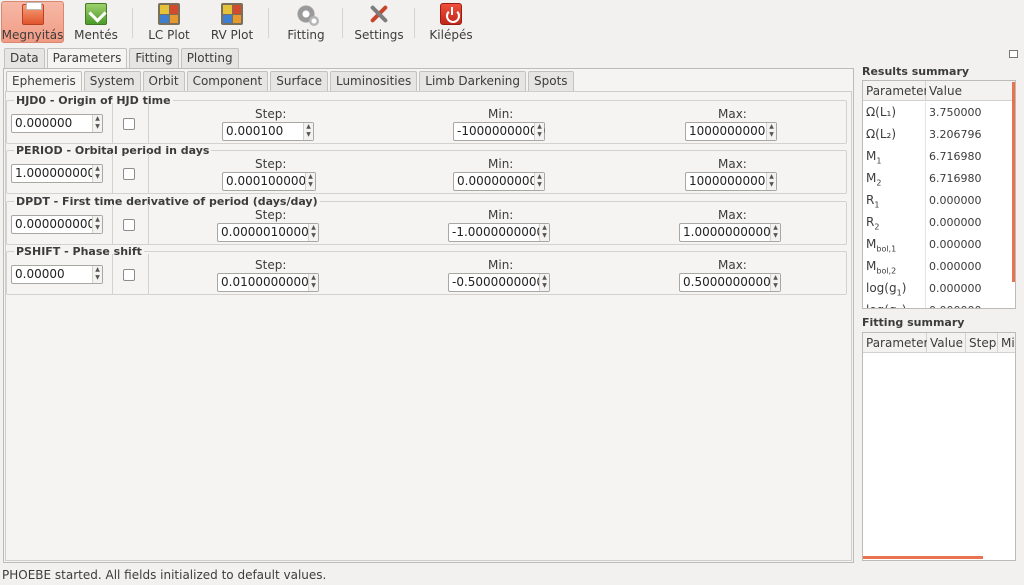 Image resolution: width=1024 pixels, height=585 pixels. Describe the element at coordinates (209, 58) in the screenshot. I see `tab-plotting: Plotting` at that location.